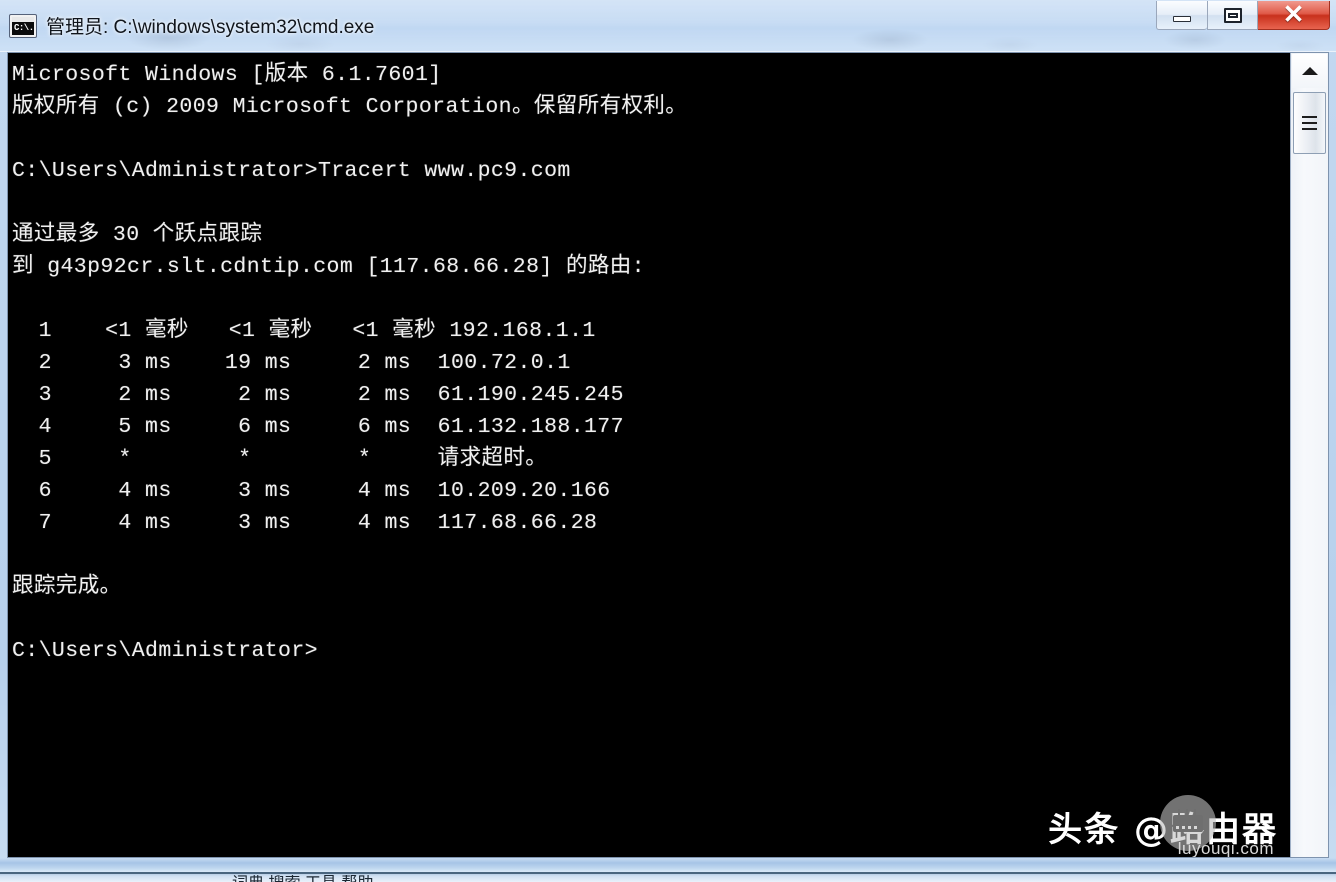 This screenshot has width=1336, height=882. I want to click on watermark-text: 头条 @路由器, so click(1163, 830).